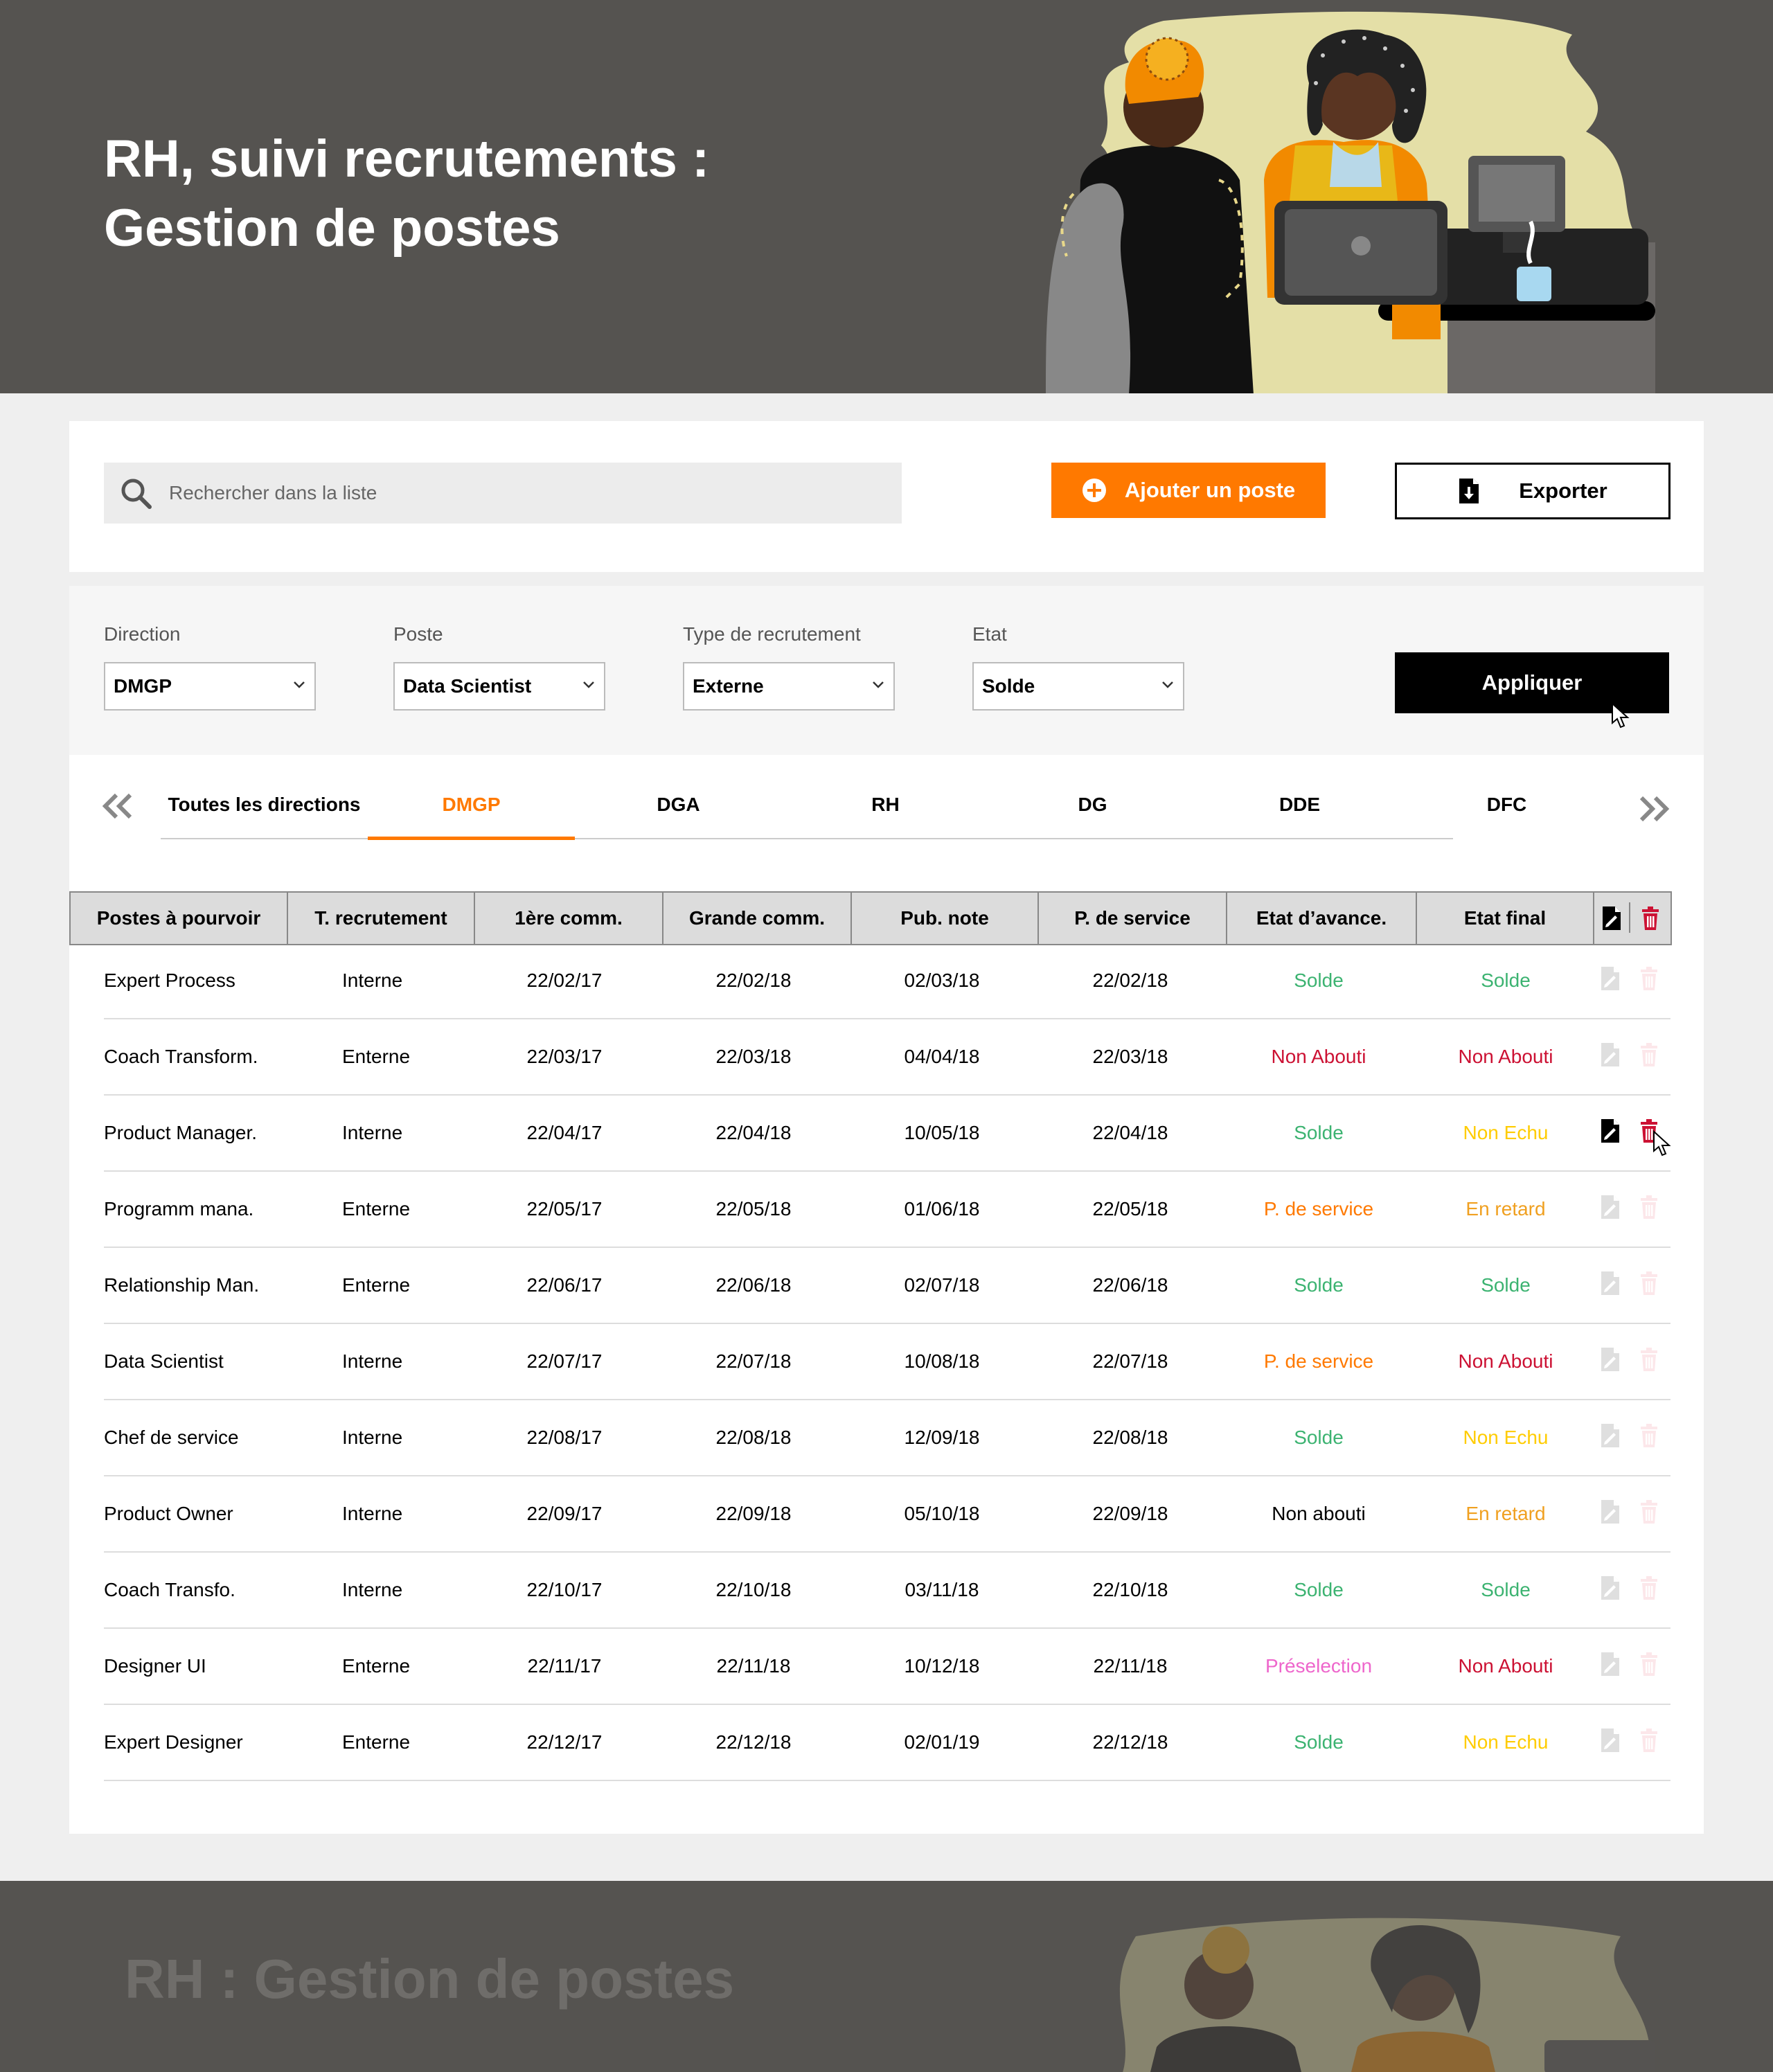 Image resolution: width=1773 pixels, height=2072 pixels. What do you see at coordinates (564, 980) in the screenshot?
I see `table-cell: 22/02/17` at bounding box center [564, 980].